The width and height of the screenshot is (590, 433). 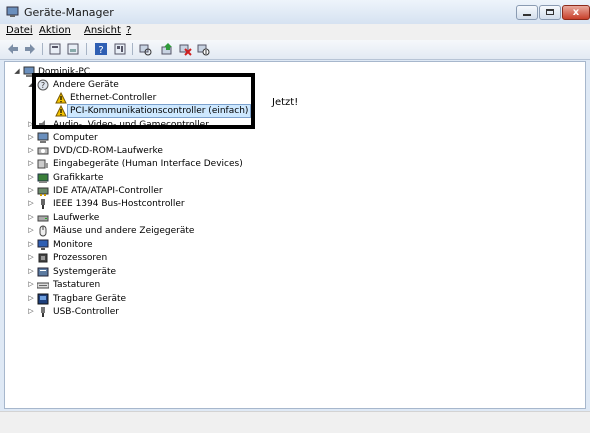 I want to click on details-icon, so click(x=120, y=49).